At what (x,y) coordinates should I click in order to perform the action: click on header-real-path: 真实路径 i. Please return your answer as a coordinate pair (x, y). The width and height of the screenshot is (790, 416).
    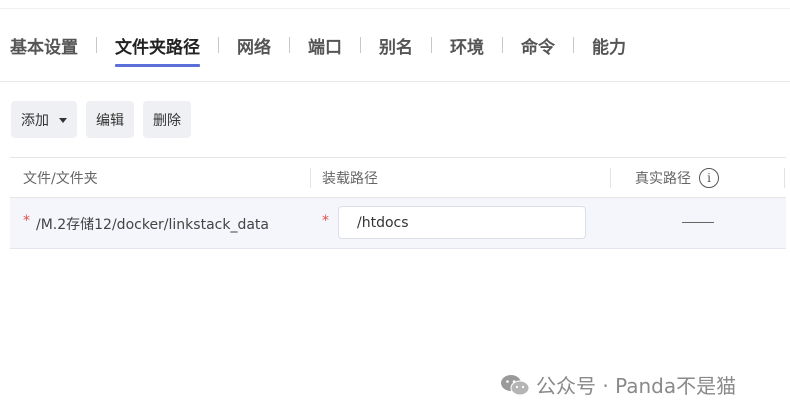
    Looking at the image, I should click on (677, 177).